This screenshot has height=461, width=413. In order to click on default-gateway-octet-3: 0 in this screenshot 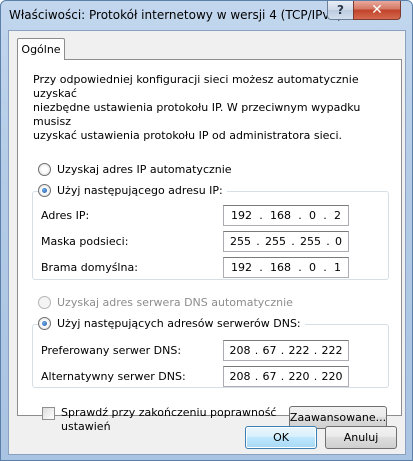, I will do `click(312, 267)`.